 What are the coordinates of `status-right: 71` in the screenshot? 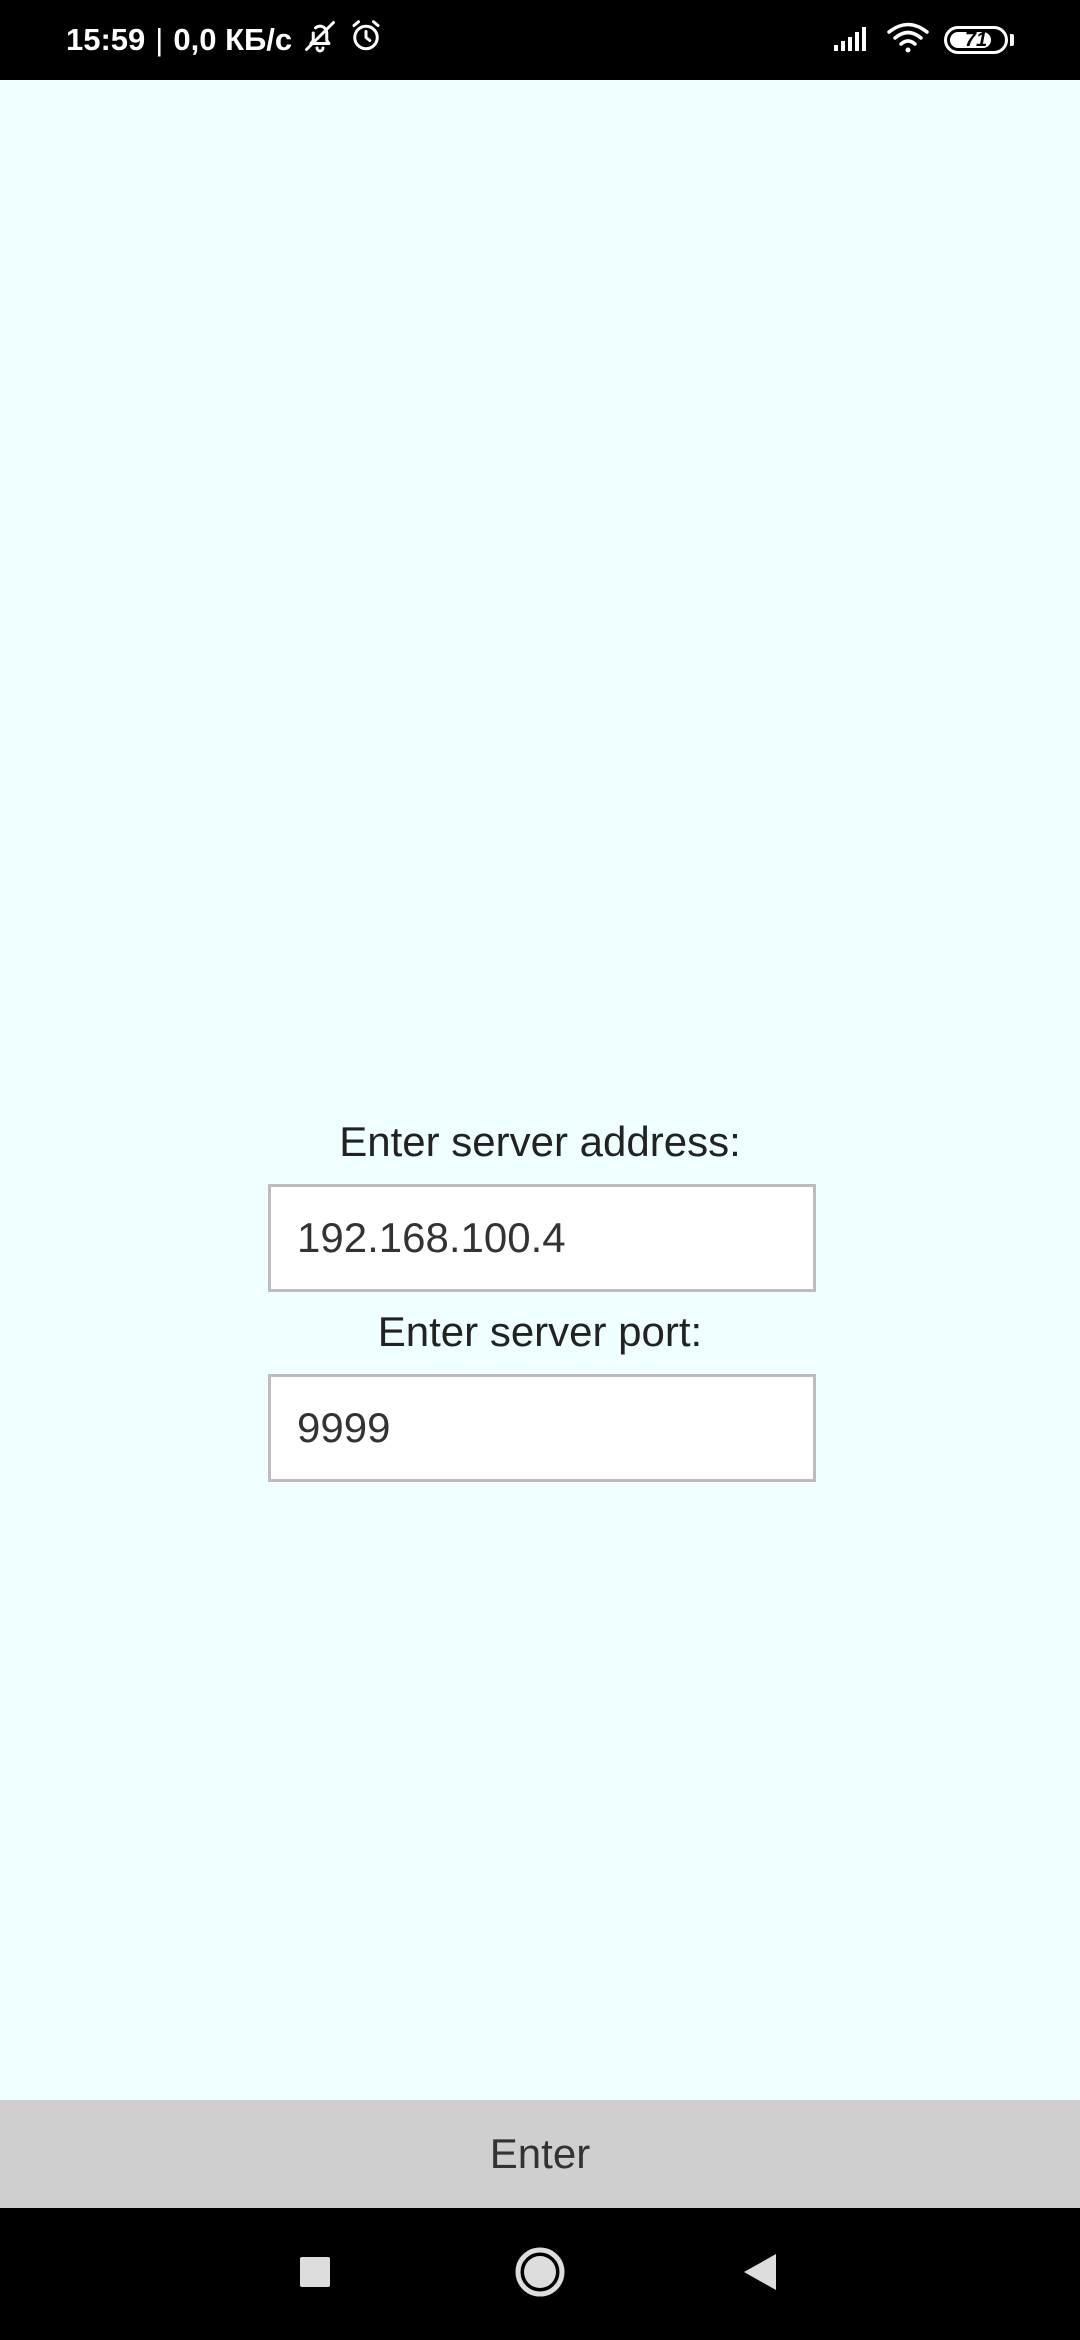 It's located at (923, 40).